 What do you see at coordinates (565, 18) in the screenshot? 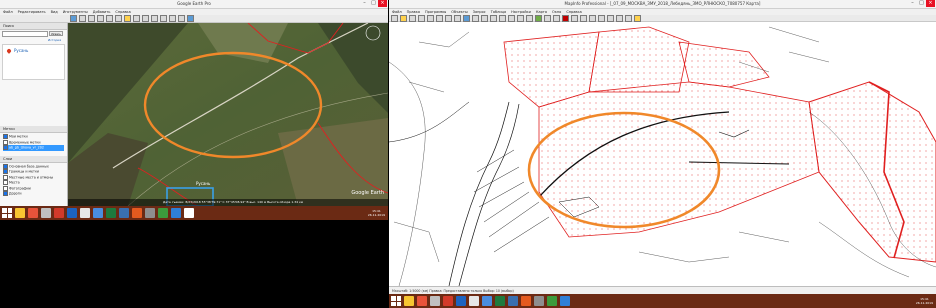
I see `draw-icon` at bounding box center [565, 18].